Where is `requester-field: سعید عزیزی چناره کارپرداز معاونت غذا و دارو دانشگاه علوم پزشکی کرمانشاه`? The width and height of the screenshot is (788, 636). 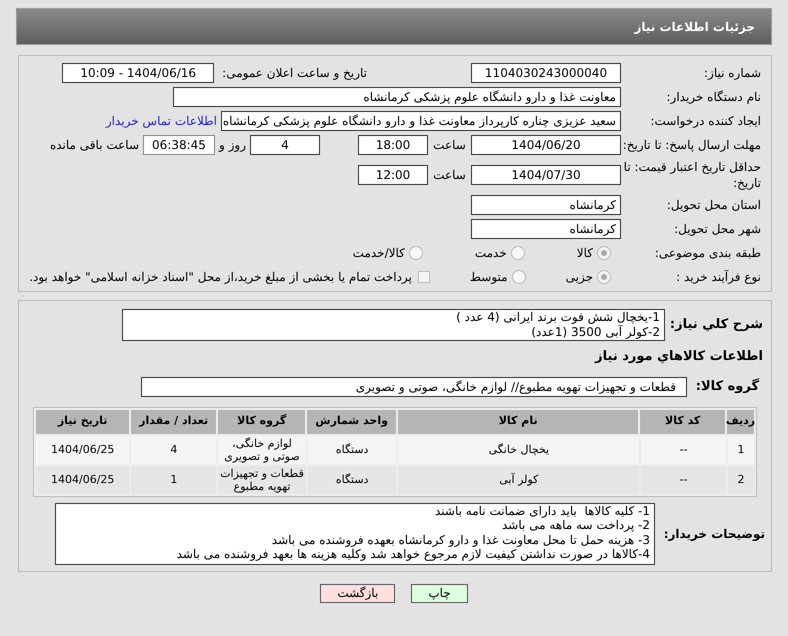 requester-field: سعید عزیزی چناره کارپرداز معاونت غذا و دارو دانشگاه علوم پزشکی کرمانشاه is located at coordinates (421, 121).